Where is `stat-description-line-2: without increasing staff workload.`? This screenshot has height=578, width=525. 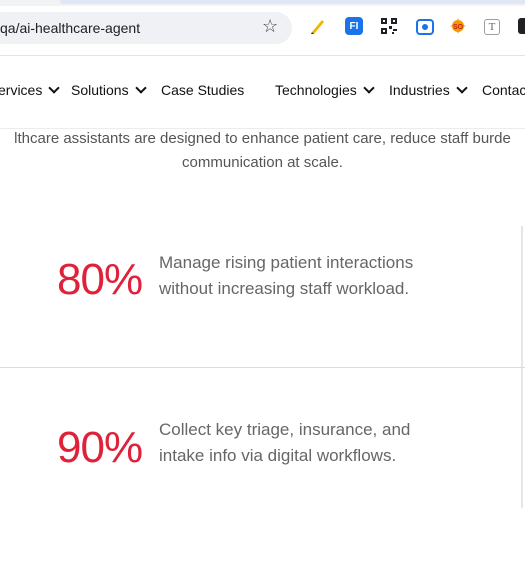
stat-description-line-2: without increasing staff workload. is located at coordinates (284, 288).